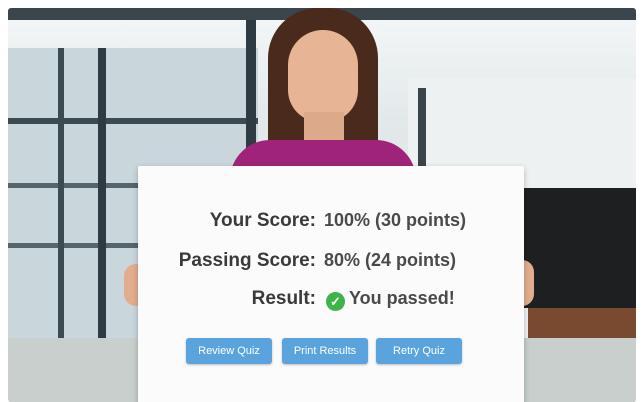  Describe the element at coordinates (395, 220) in the screenshot. I see `your-score-value: 100% (30 points)` at that location.